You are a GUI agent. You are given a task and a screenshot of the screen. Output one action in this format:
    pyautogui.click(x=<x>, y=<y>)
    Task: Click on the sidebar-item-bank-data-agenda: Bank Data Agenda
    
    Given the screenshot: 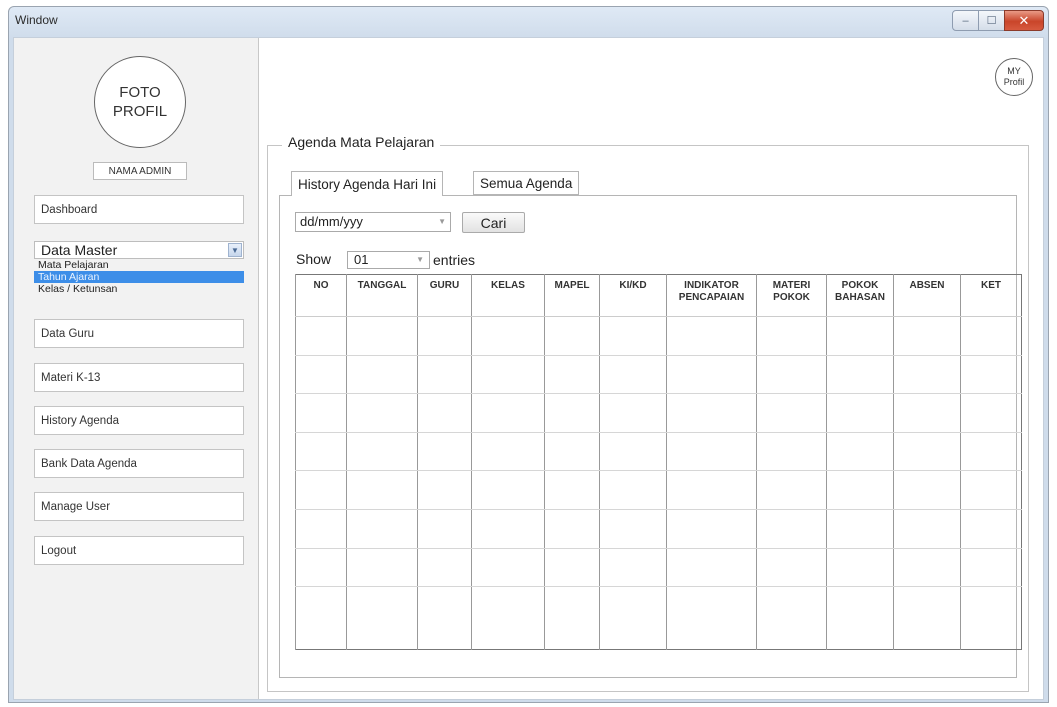 What is the action you would take?
    pyautogui.click(x=139, y=463)
    